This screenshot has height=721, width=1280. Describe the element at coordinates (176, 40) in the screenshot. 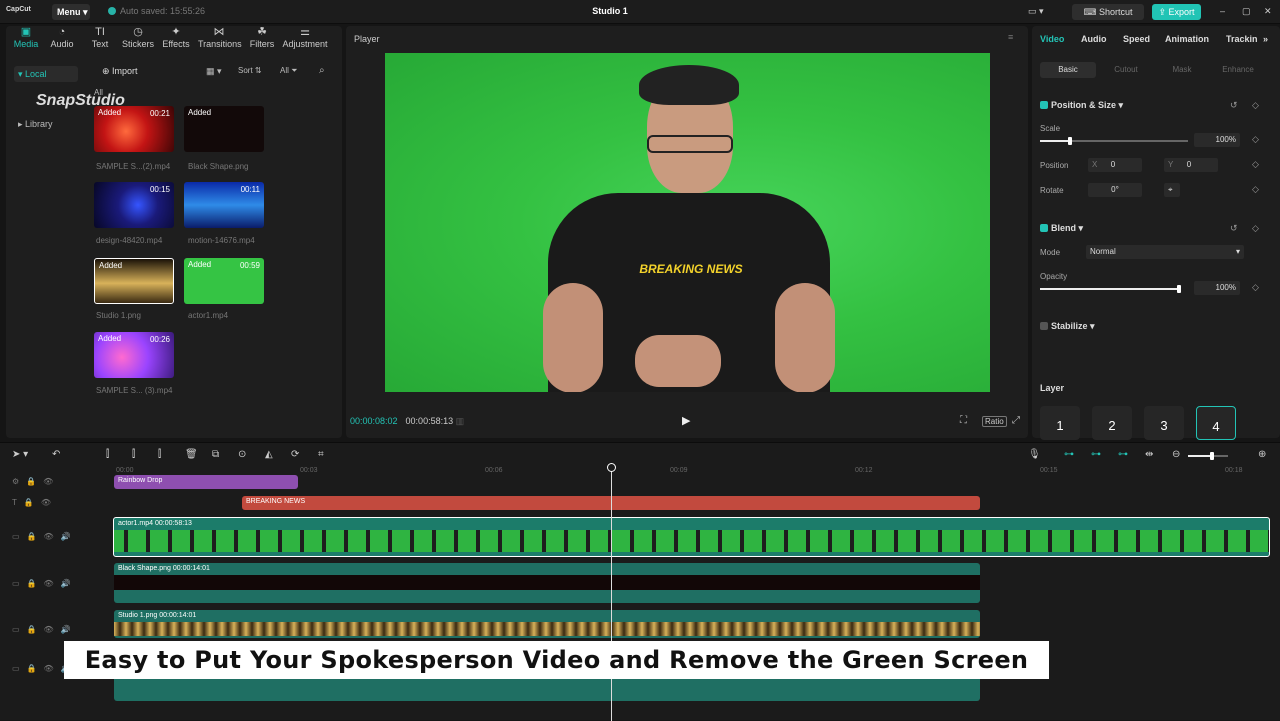

I see `tab-effects: ✦ Effects` at that location.